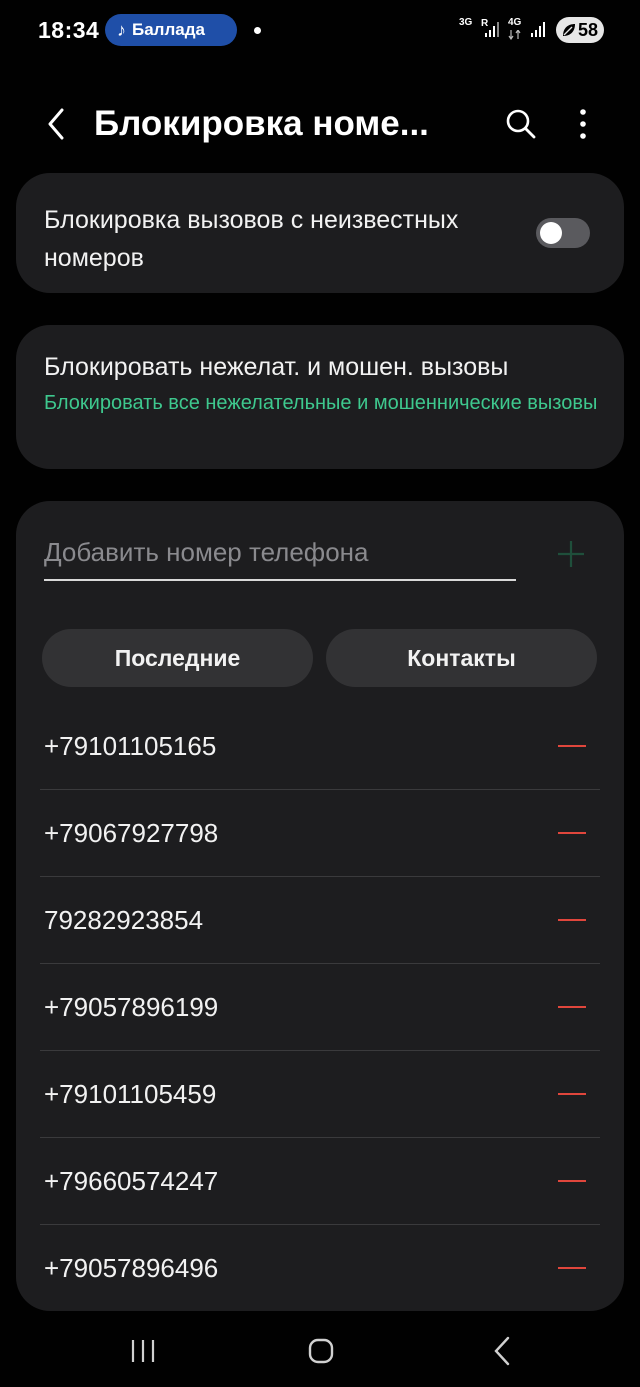 The width and height of the screenshot is (640, 1387). What do you see at coordinates (56, 124) in the screenshot?
I see `back-button` at bounding box center [56, 124].